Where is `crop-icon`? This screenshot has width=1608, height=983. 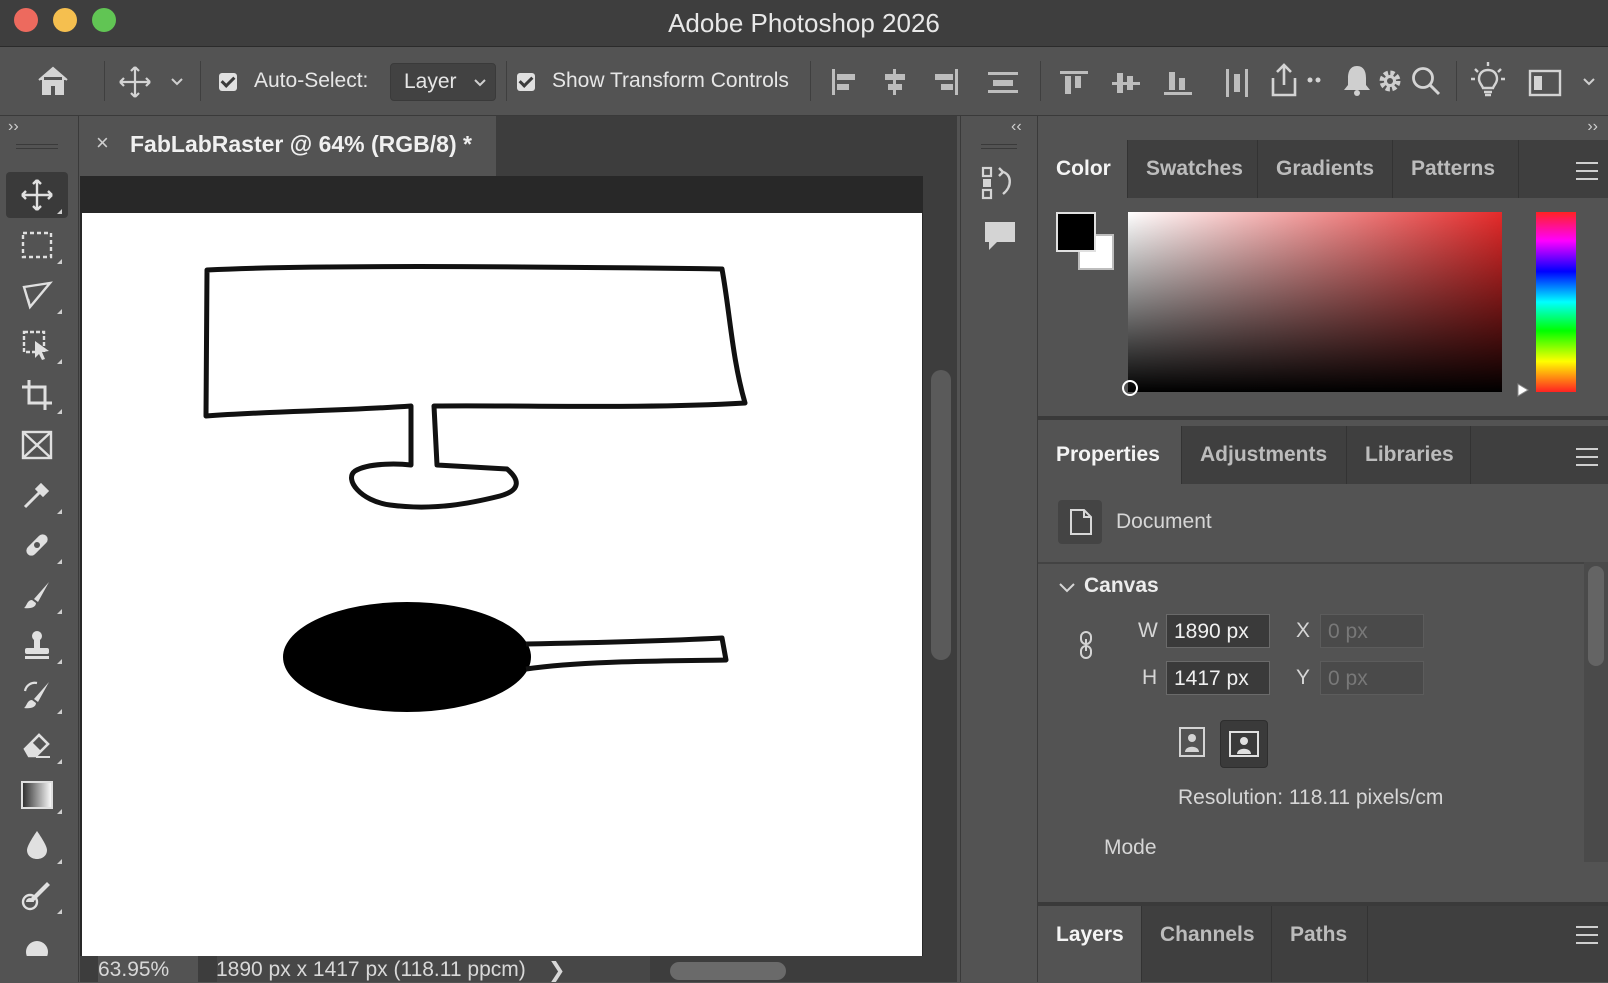
crop-icon is located at coordinates (37, 395).